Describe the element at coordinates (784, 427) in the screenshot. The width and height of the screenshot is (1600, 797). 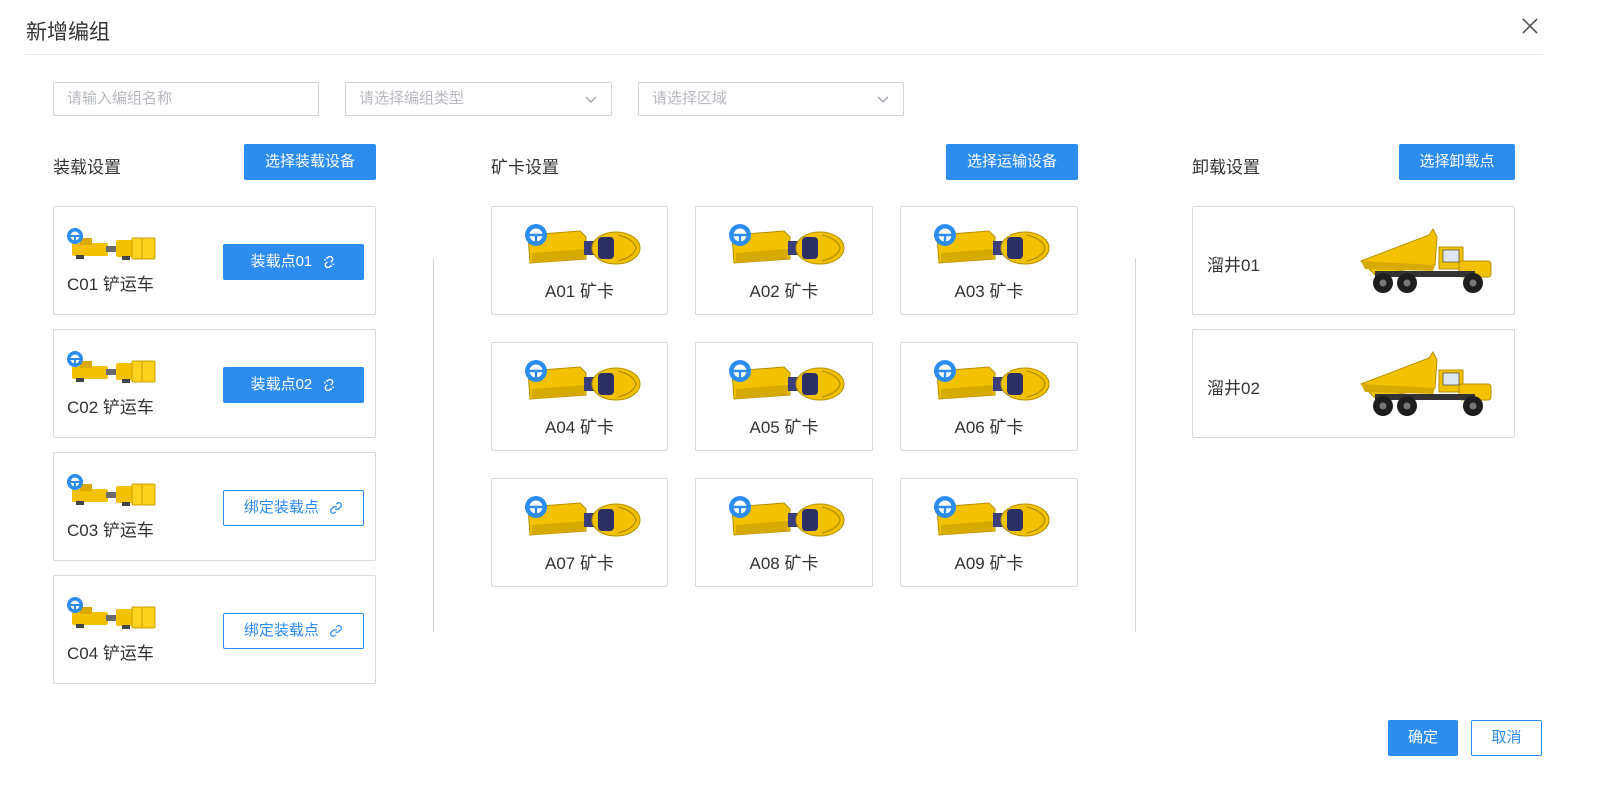
I see `truck-name: A05 矿卡` at that location.